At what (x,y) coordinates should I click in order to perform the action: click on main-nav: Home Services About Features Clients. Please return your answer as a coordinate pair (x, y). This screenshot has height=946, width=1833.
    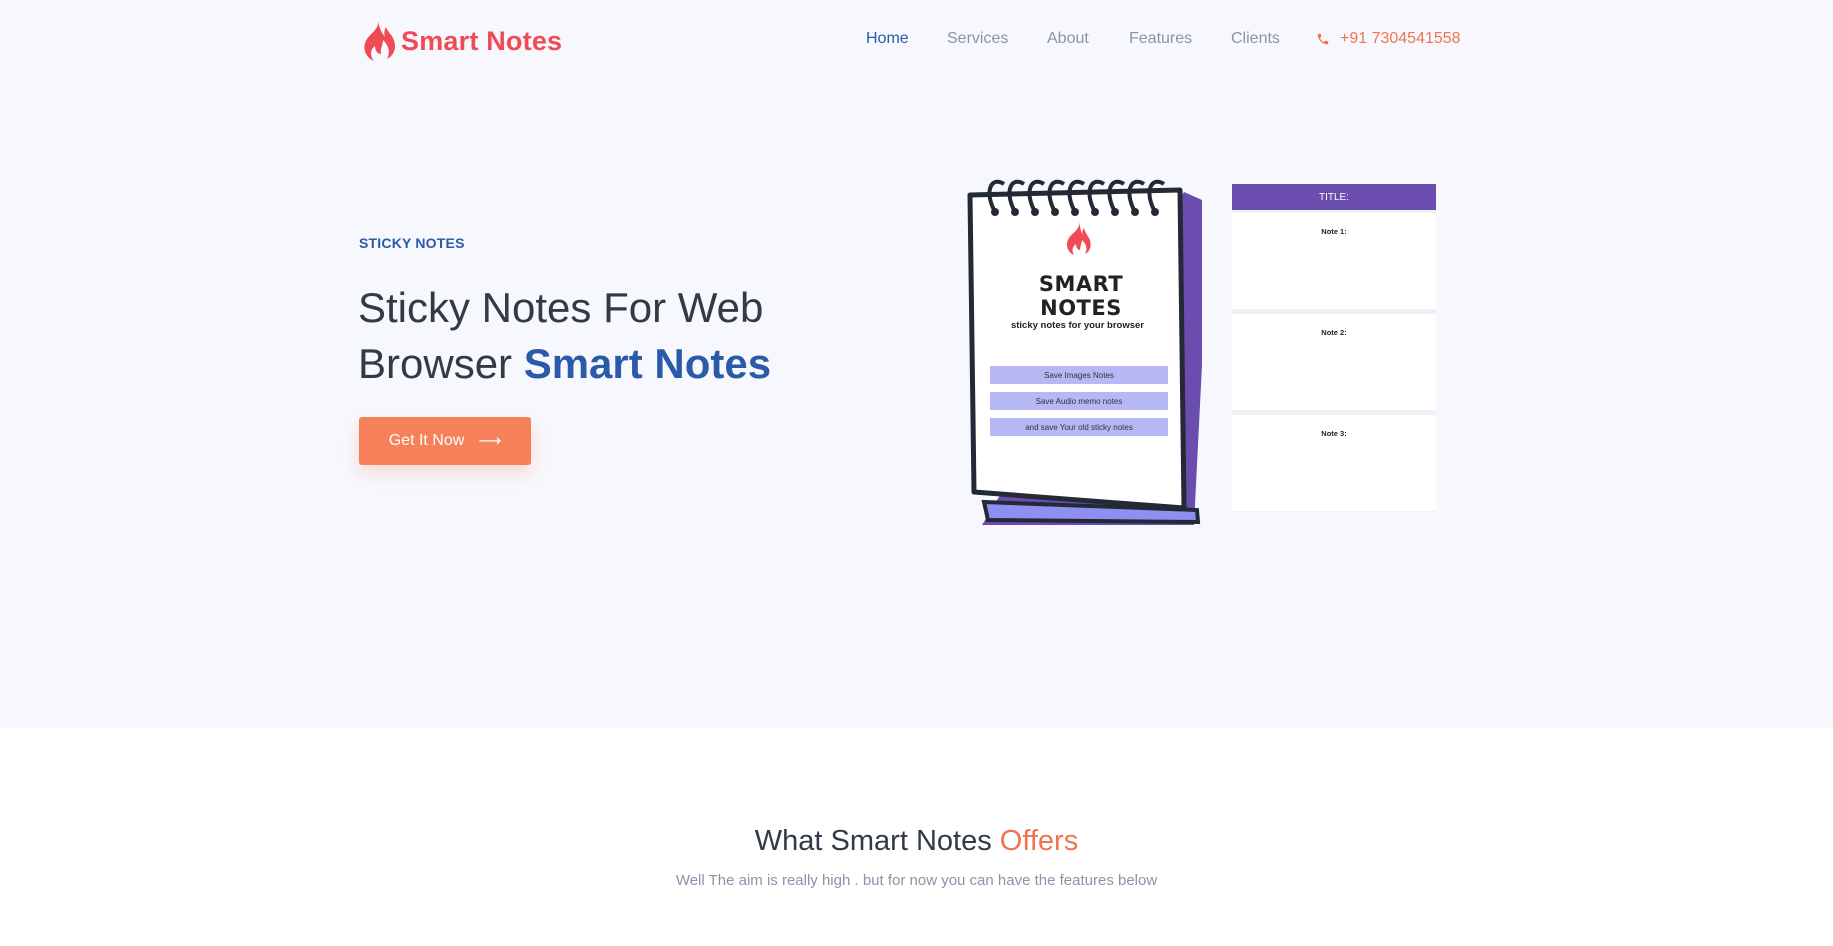
    Looking at the image, I should click on (916, 42).